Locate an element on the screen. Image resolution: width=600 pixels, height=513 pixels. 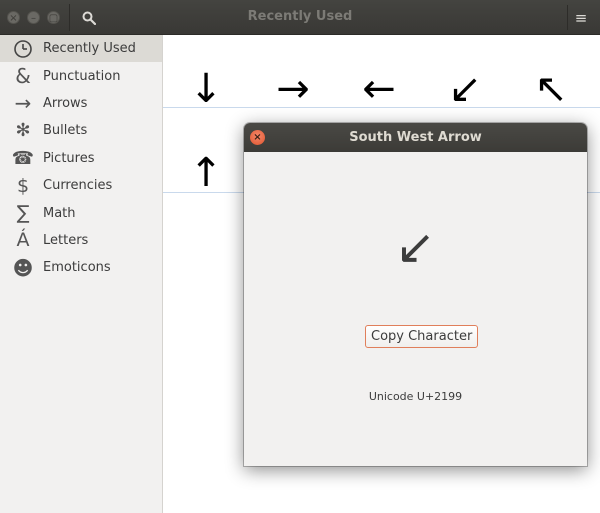
sidebar-item-arrows: → Arrows is located at coordinates (81, 103).